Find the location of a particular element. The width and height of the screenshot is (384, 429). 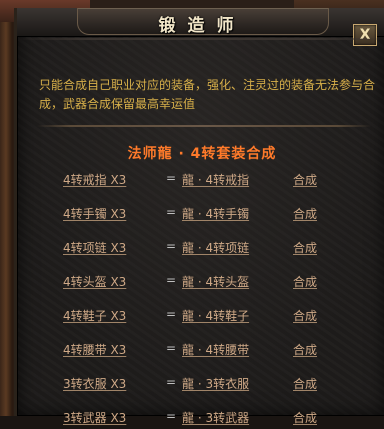

set-title: 法师龍 · 4转套装合成 is located at coordinates (202, 154).